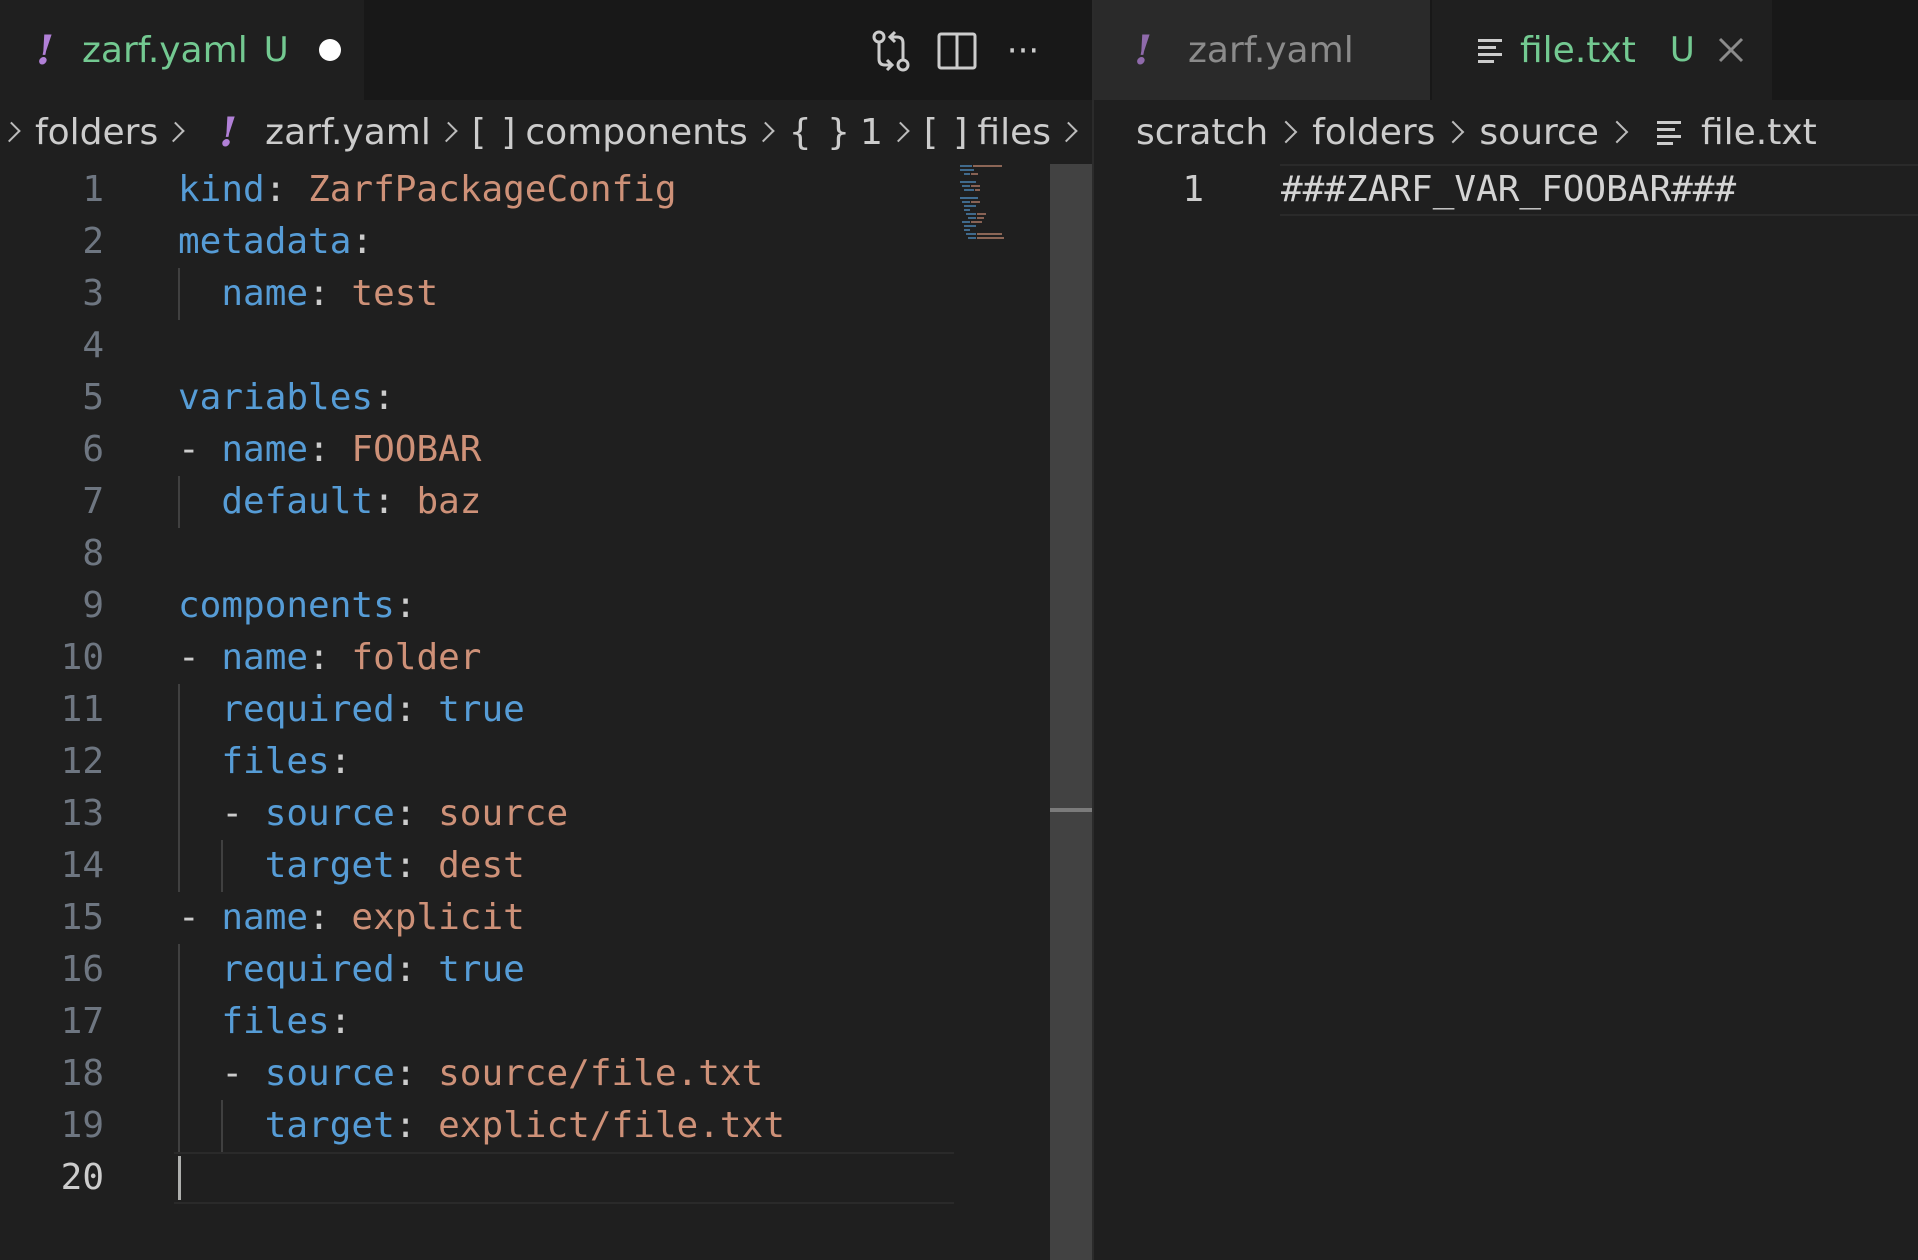 The width and height of the screenshot is (1918, 1260). Describe the element at coordinates (395, 293) in the screenshot. I see `yaml-value-token: test` at that location.